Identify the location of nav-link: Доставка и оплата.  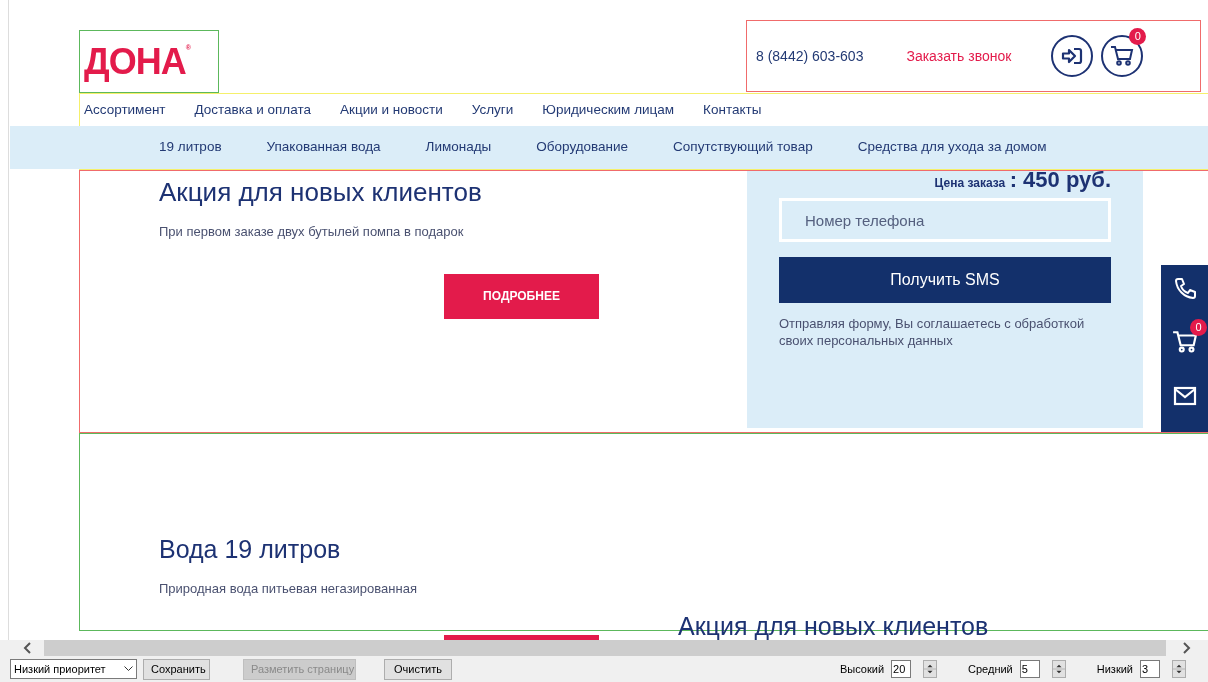
(252, 110).